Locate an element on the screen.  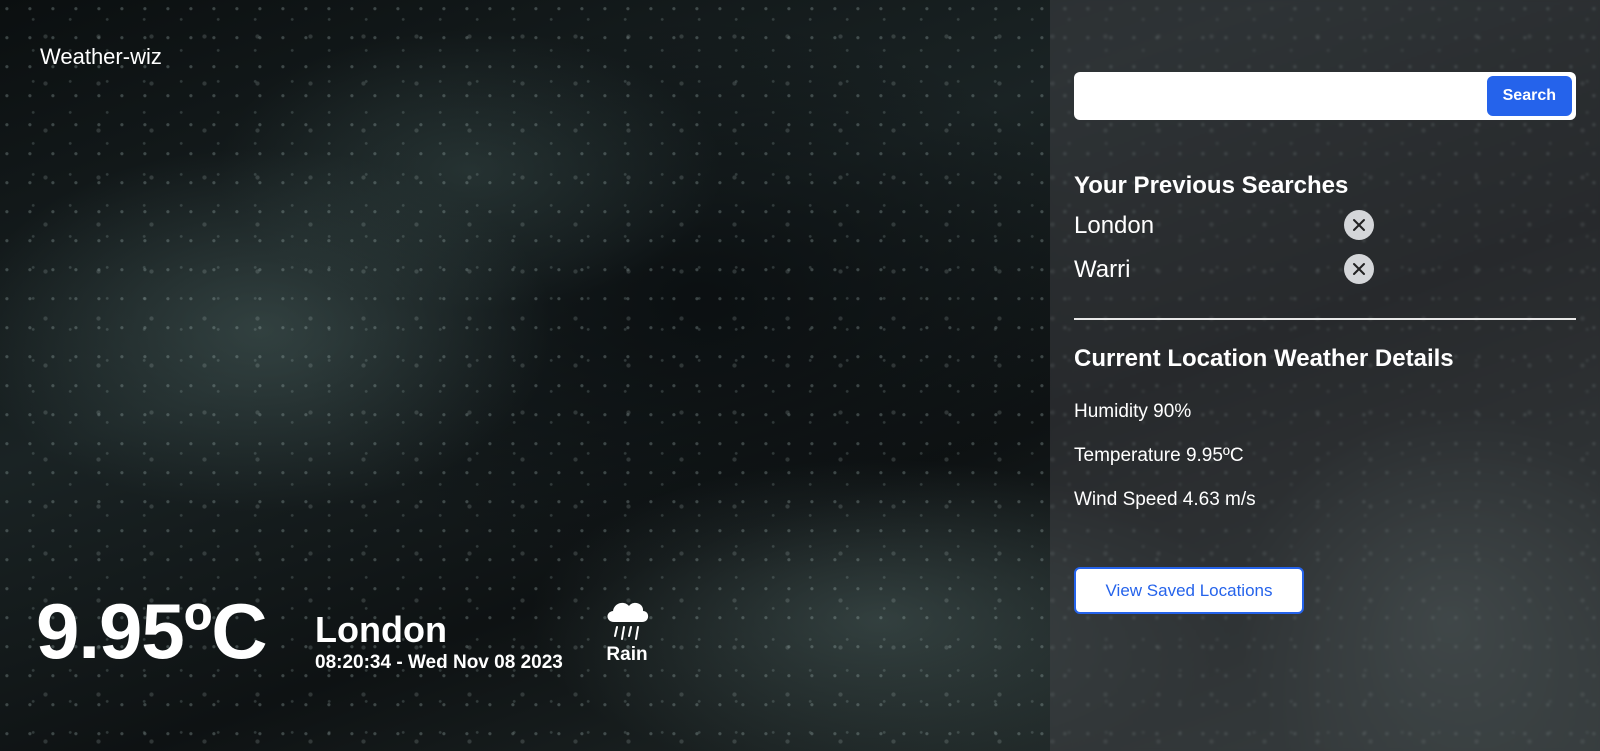
previous-search-label: Warri is located at coordinates (1102, 270).